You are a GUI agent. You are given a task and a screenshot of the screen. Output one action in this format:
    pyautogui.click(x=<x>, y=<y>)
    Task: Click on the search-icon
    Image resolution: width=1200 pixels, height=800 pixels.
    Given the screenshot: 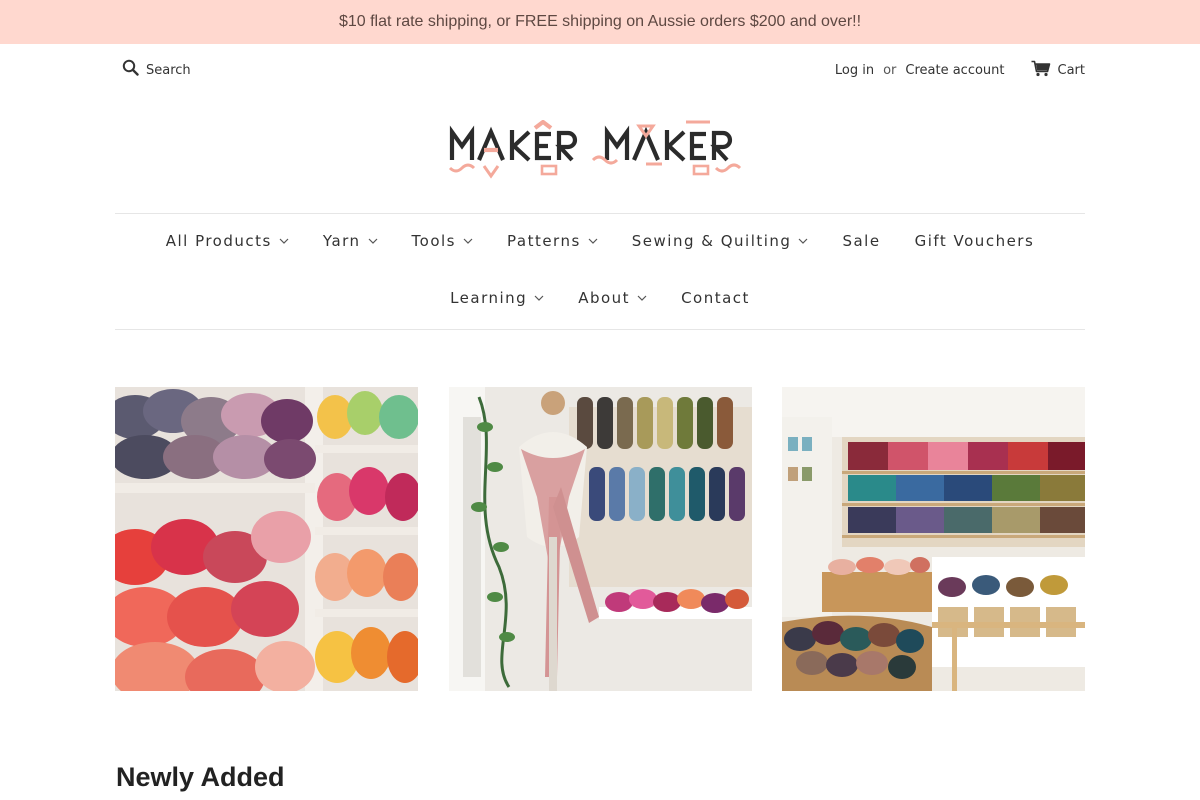 What is the action you would take?
    pyautogui.click(x=130, y=70)
    